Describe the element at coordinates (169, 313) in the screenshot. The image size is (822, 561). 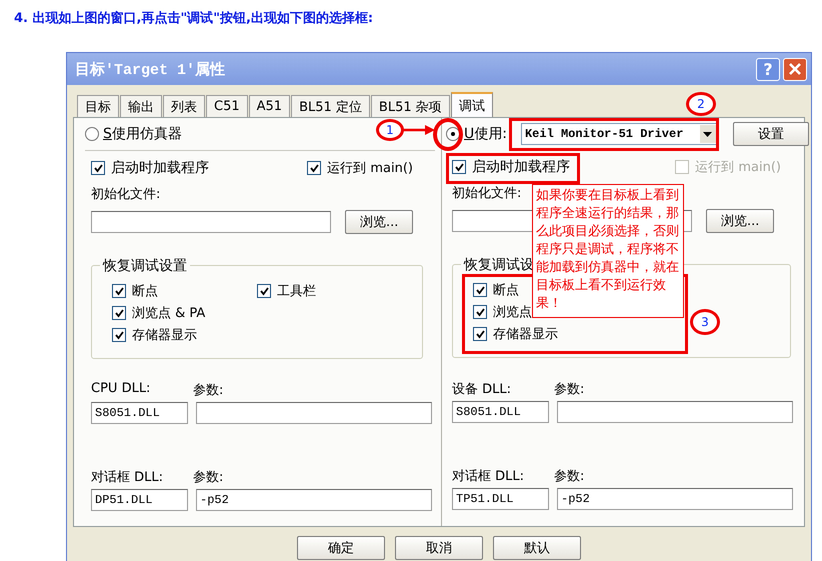
I see `checkbox-label: 浏览点 & PA` at that location.